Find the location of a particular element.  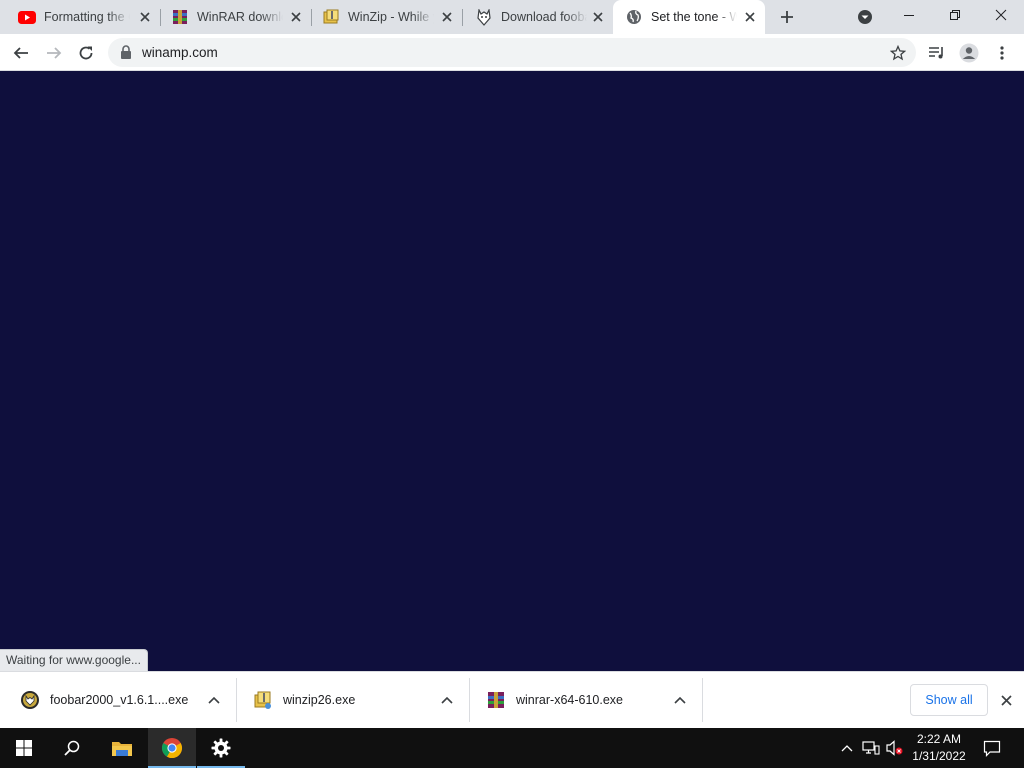

restore-button is located at coordinates (955, 15).